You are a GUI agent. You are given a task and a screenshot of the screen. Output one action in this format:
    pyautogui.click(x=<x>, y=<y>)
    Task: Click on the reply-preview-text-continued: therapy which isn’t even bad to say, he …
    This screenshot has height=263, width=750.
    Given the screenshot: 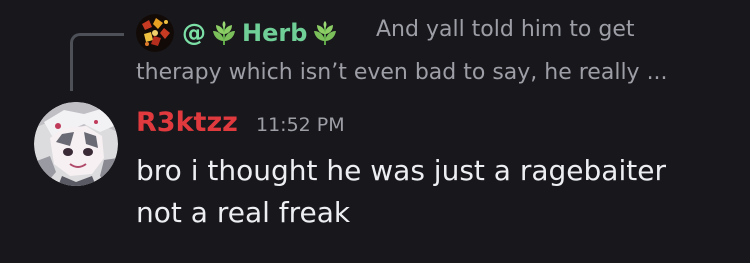 What is the action you would take?
    pyautogui.click(x=402, y=72)
    